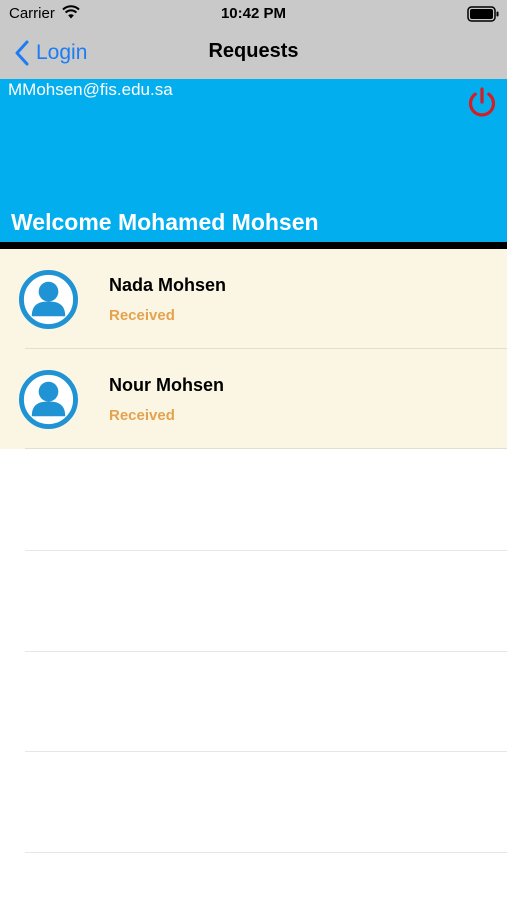  I want to click on status-time: 10:42 PM, so click(253, 13).